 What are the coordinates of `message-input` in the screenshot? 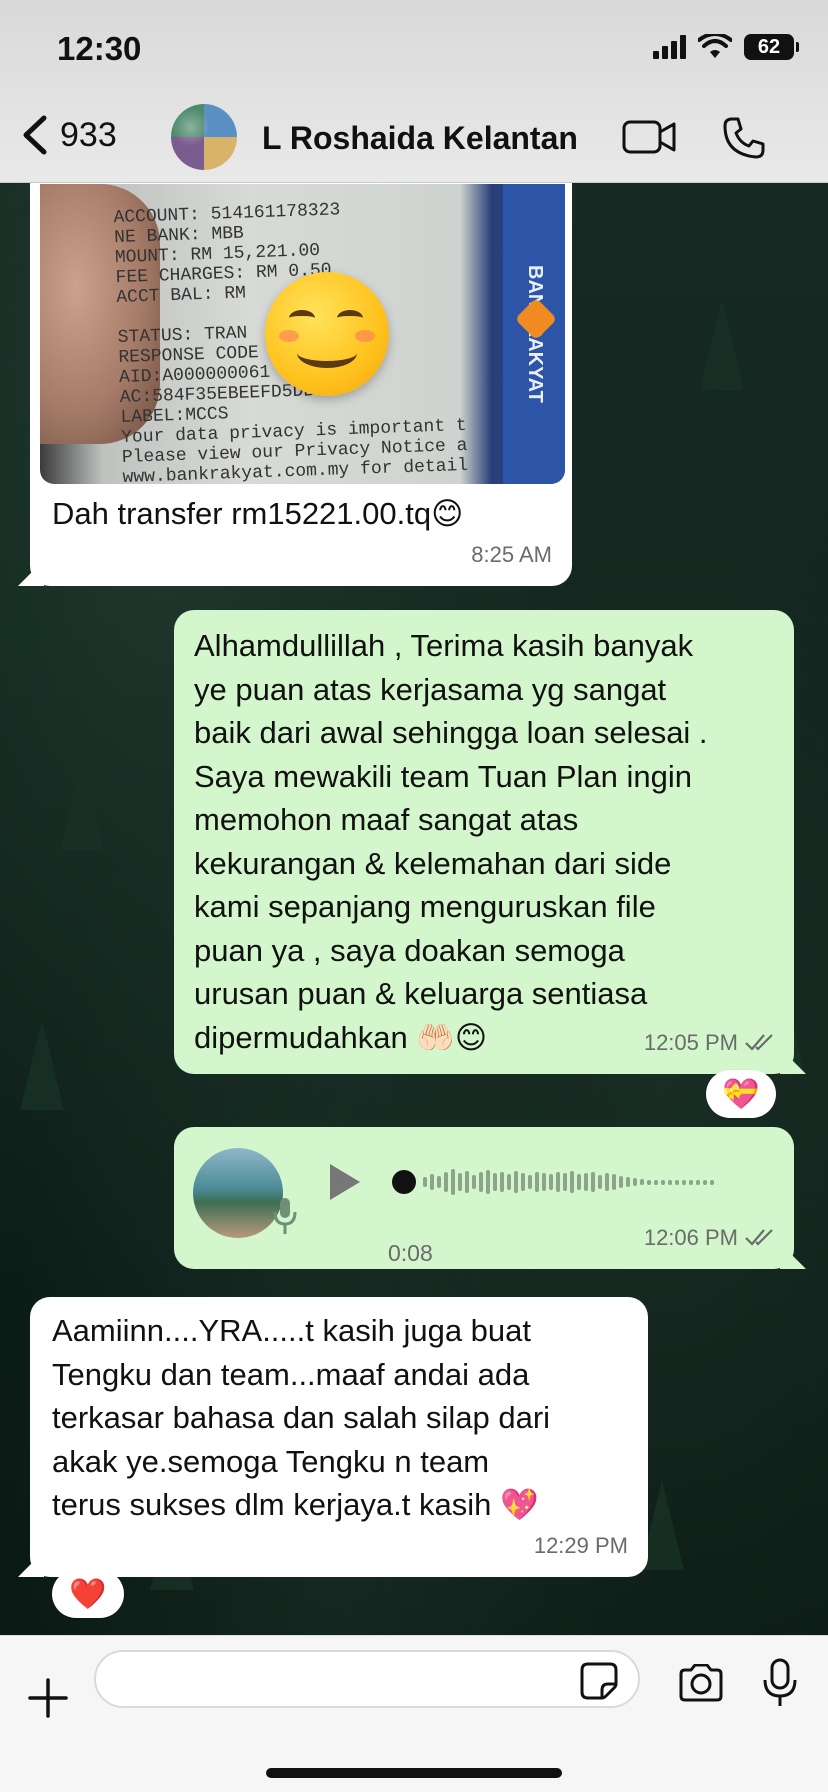 It's located at (367, 1679).